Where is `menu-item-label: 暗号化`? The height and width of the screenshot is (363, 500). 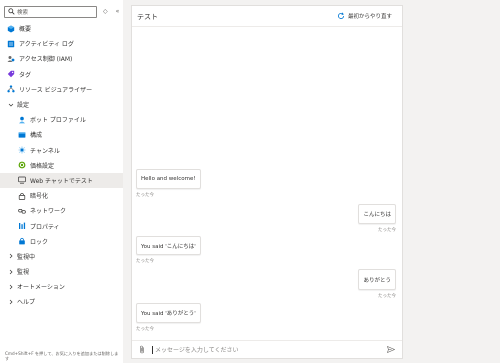
menu-item-label: 暗号化 is located at coordinates (39, 197).